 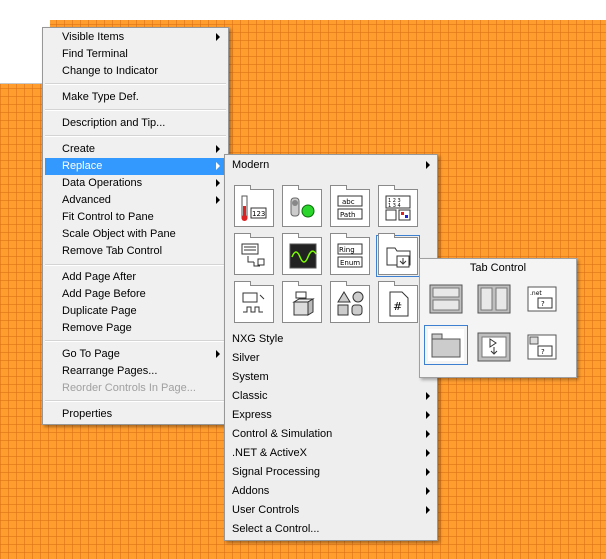 I want to click on palette-category-classic: Classic, so click(x=331, y=396).